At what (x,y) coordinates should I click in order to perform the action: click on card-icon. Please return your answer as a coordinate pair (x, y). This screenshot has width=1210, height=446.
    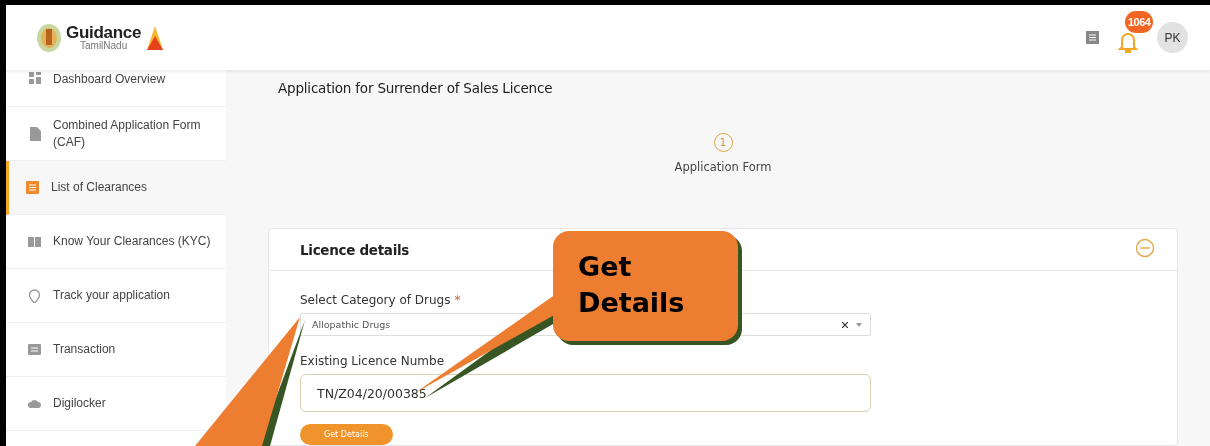
    Looking at the image, I should click on (34, 349).